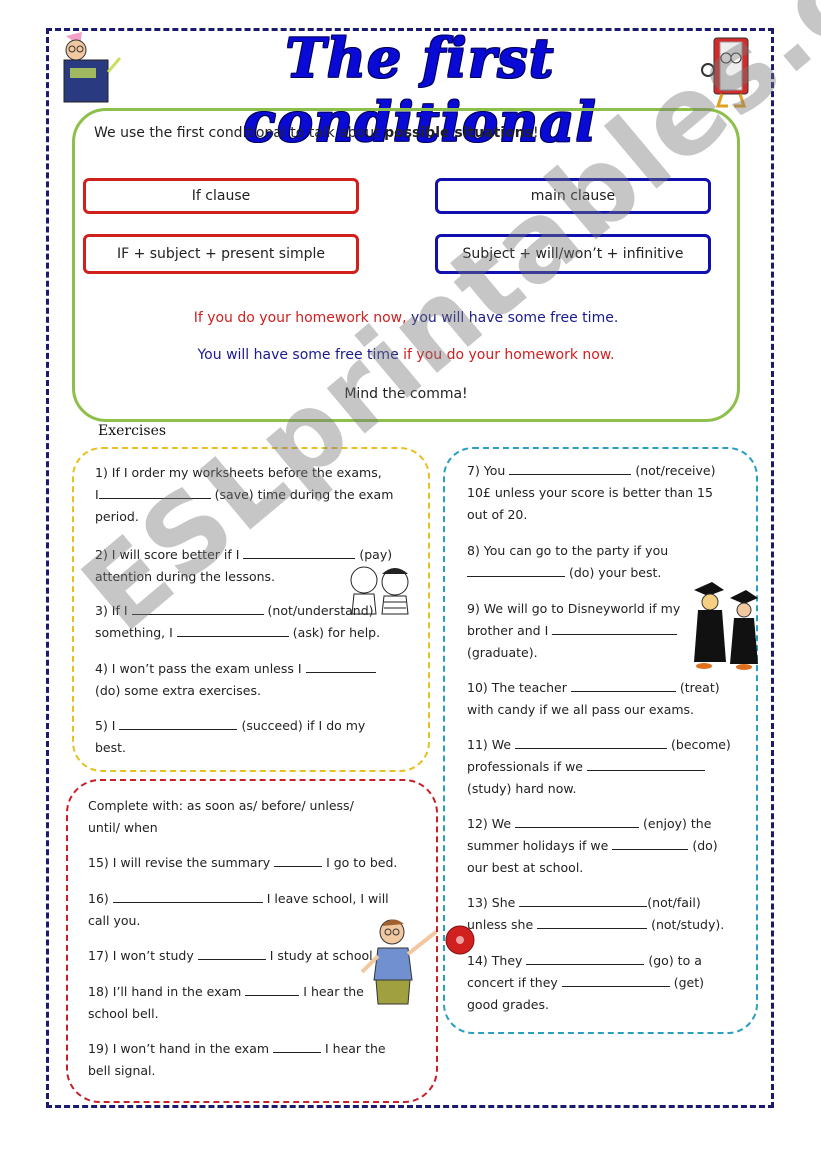 The image size is (821, 1169). Describe the element at coordinates (491, 902) in the screenshot. I see `q13-text: 13) She` at that location.